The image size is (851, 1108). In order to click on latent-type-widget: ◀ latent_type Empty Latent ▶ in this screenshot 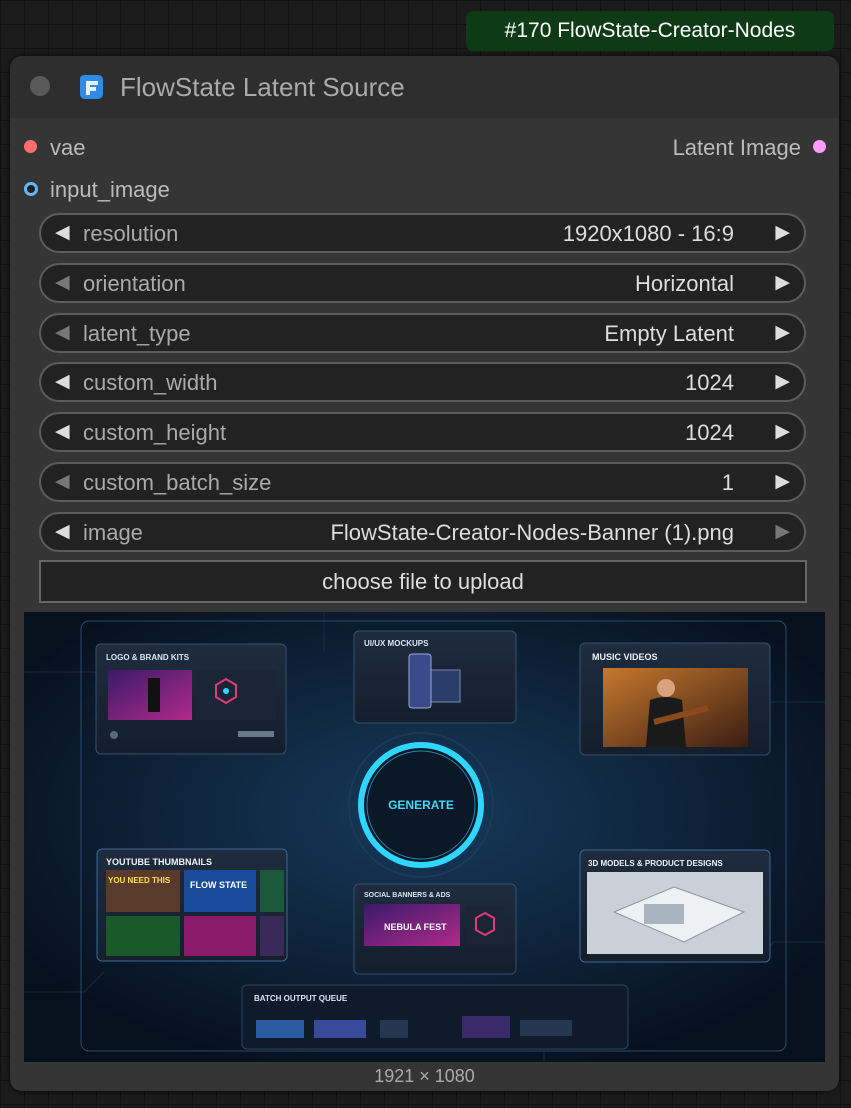, I will do `click(422, 333)`.